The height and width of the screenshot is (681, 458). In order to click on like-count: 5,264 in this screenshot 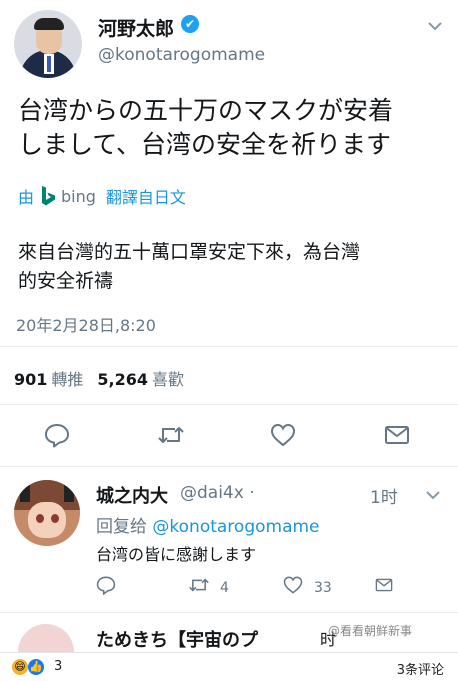, I will do `click(122, 379)`.